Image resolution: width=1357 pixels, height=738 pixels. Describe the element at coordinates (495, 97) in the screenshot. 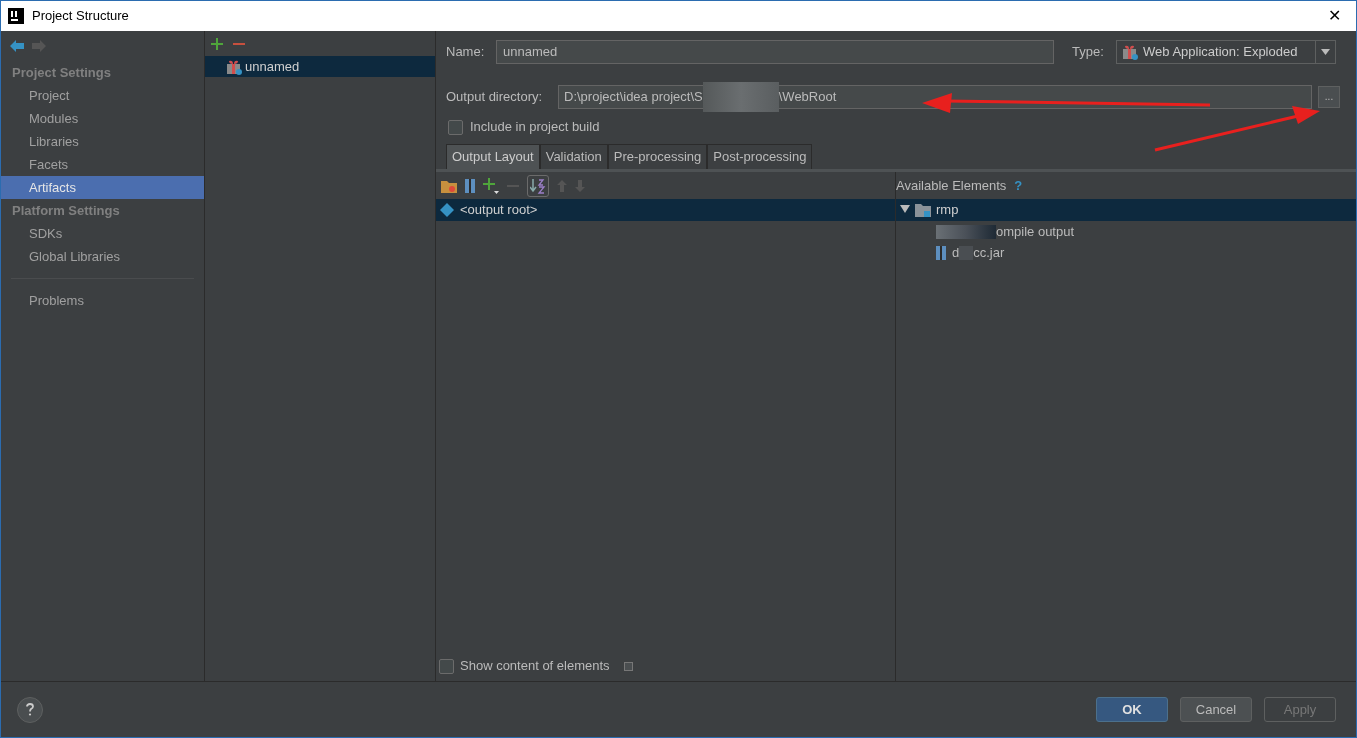

I see `field-label: Output directory:` at that location.